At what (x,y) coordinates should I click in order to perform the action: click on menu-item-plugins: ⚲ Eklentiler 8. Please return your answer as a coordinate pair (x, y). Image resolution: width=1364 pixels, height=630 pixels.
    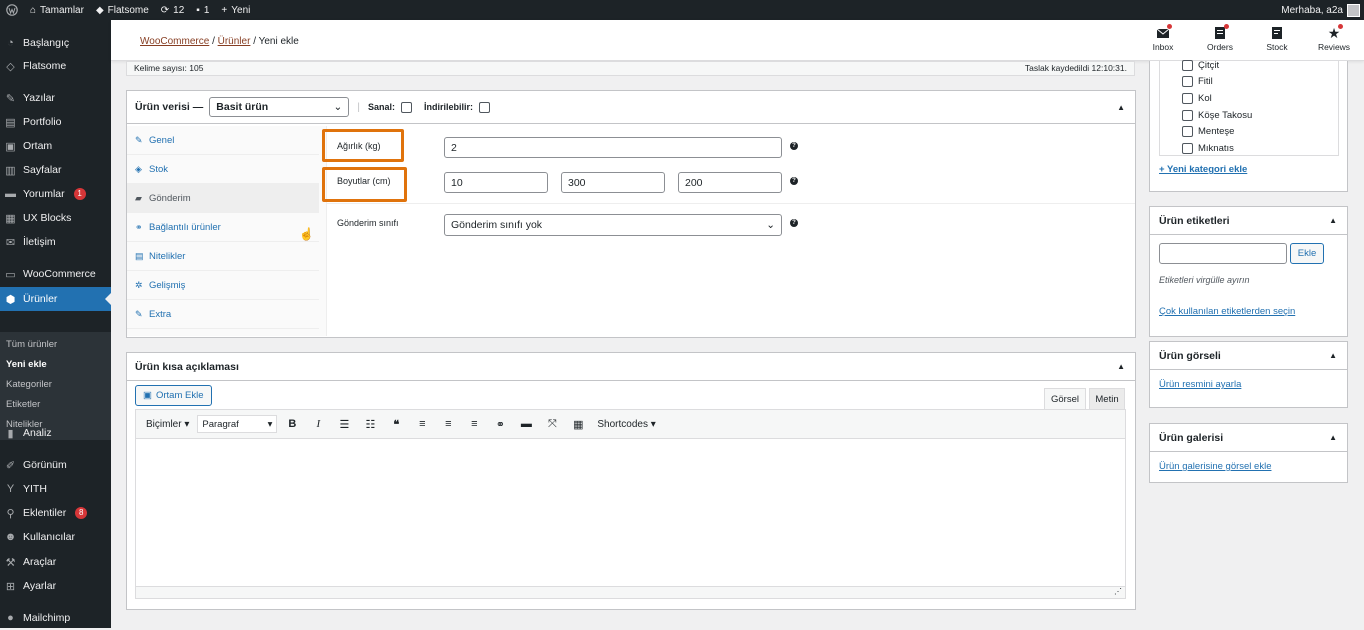
    Looking at the image, I should click on (55, 513).